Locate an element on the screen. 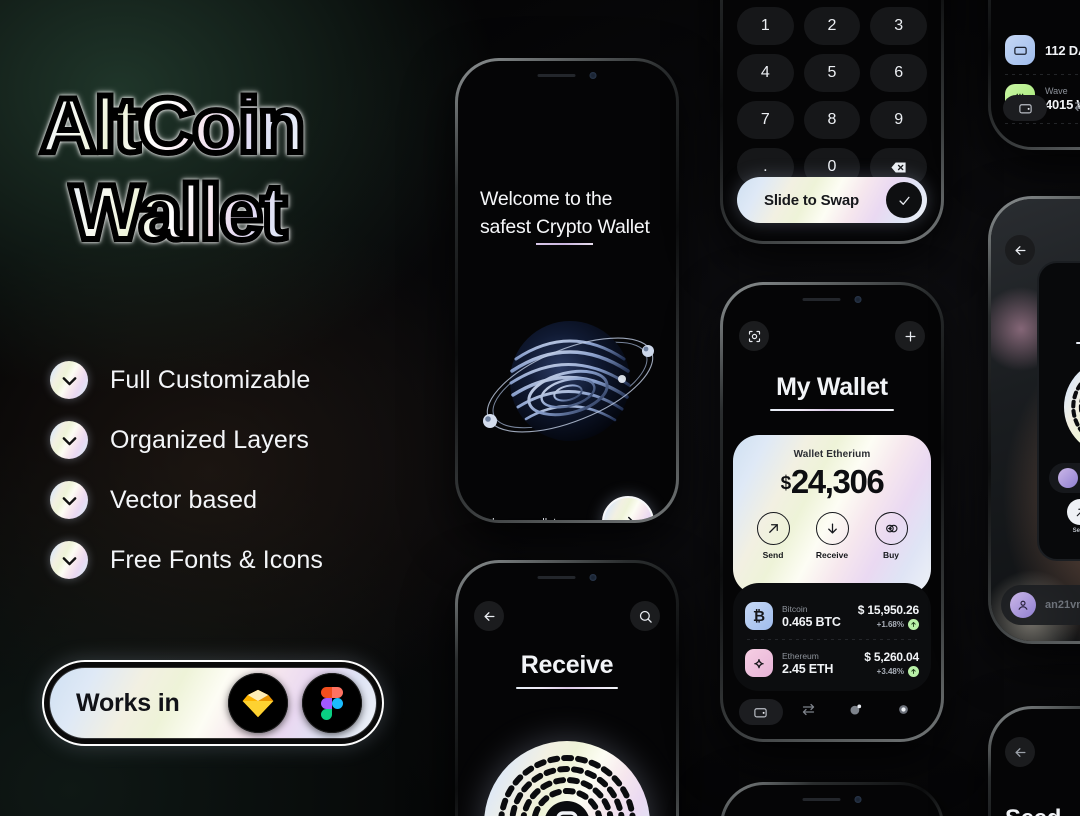  backspace-icon is located at coordinates (898, 167).